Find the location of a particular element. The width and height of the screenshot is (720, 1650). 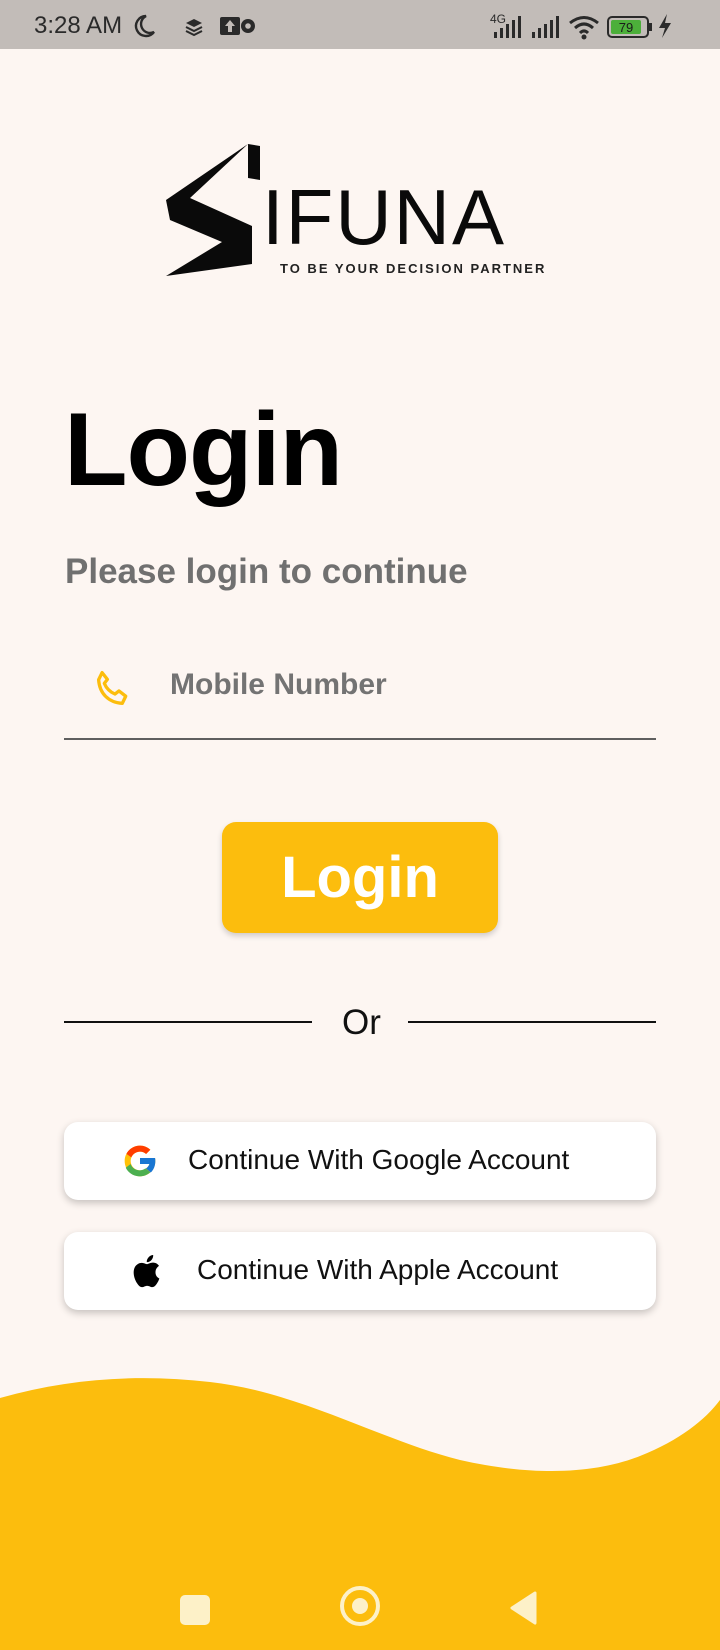

battery-icon: 79 is located at coordinates (629, 27).